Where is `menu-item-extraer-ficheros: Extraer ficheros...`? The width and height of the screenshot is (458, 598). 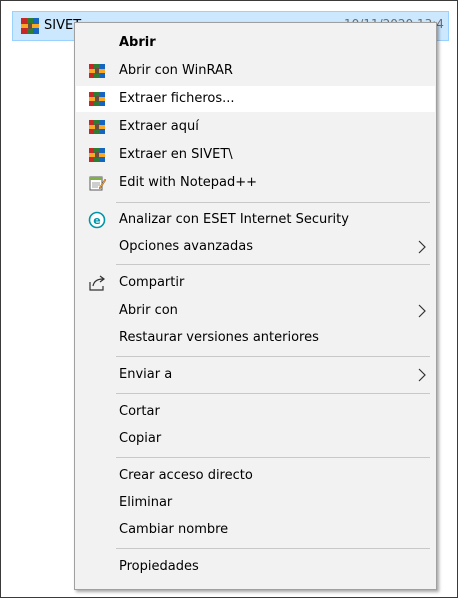
menu-item-extraer-ficheros: Extraer ficheros... is located at coordinates (255, 99).